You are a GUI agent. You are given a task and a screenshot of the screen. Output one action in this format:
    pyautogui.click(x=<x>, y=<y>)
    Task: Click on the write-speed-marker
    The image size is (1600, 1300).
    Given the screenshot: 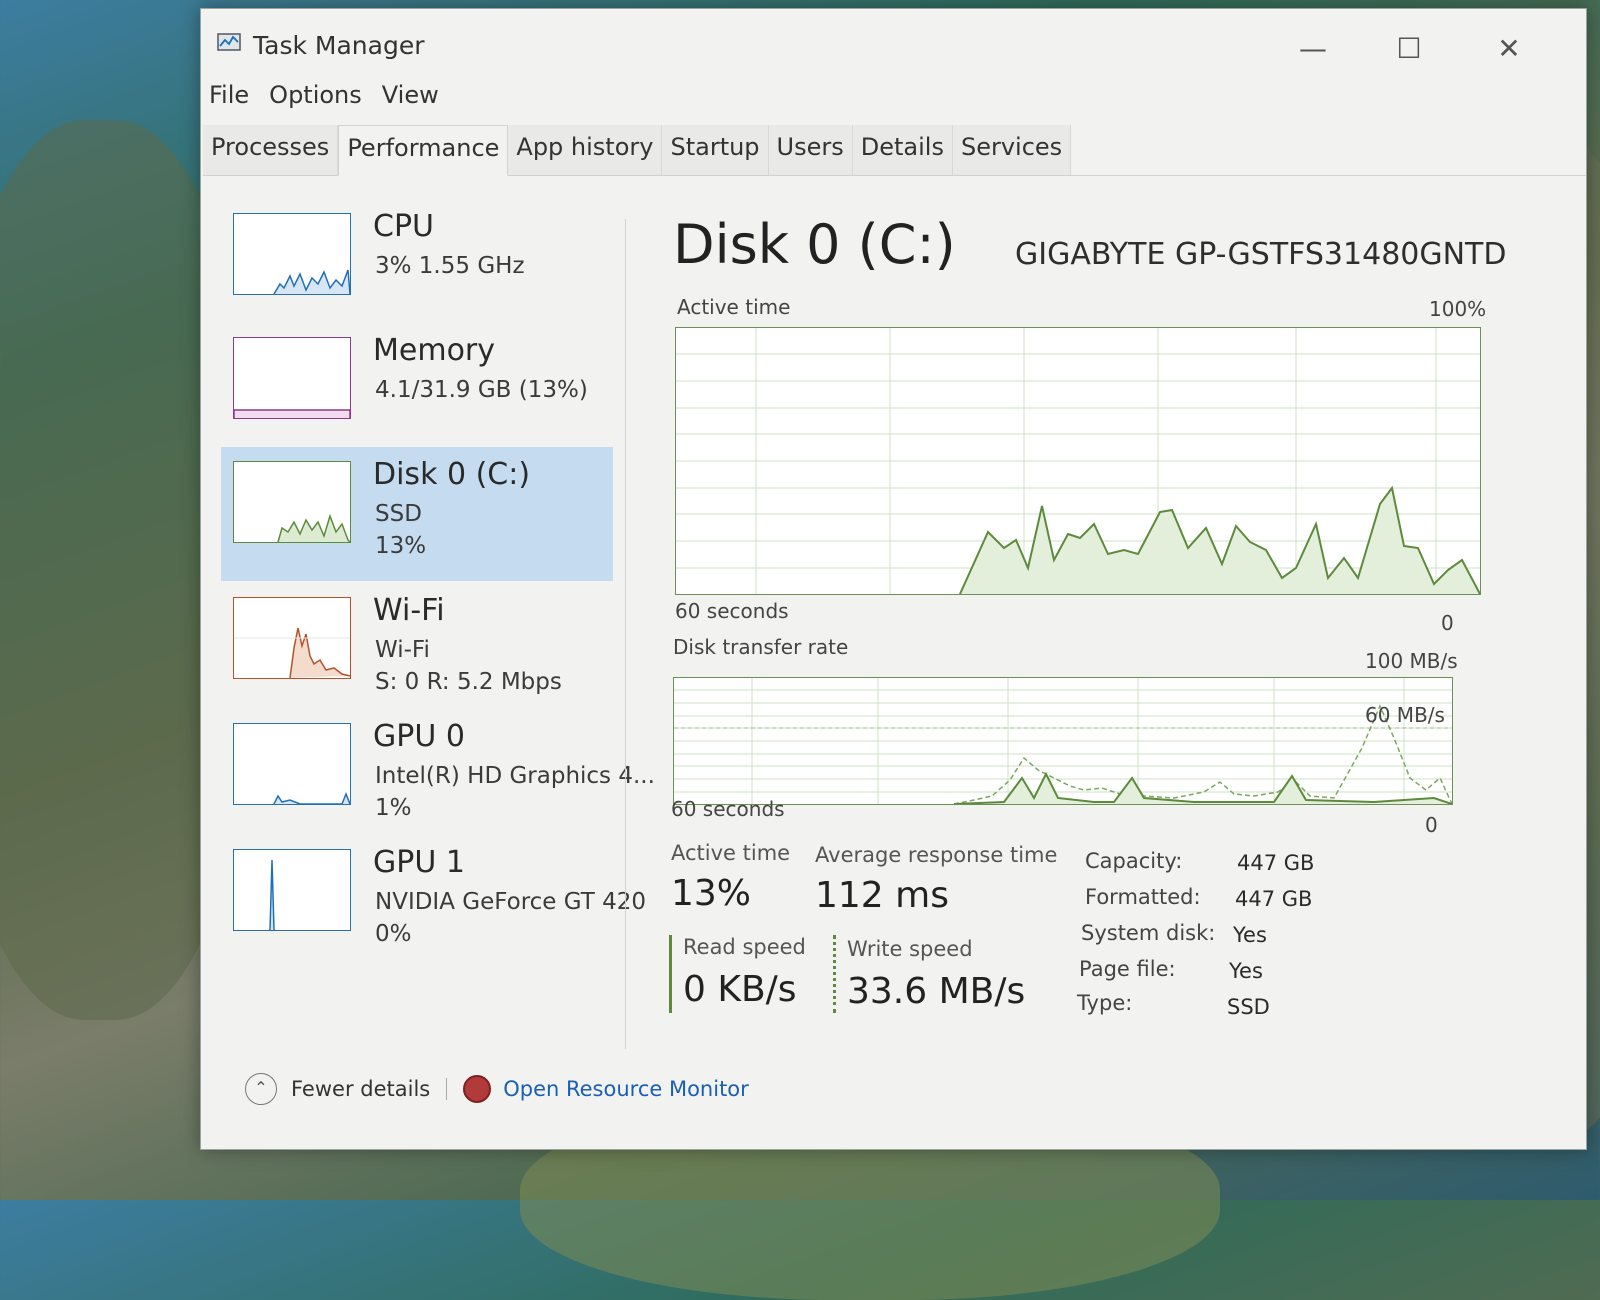 What is the action you would take?
    pyautogui.click(x=834, y=974)
    